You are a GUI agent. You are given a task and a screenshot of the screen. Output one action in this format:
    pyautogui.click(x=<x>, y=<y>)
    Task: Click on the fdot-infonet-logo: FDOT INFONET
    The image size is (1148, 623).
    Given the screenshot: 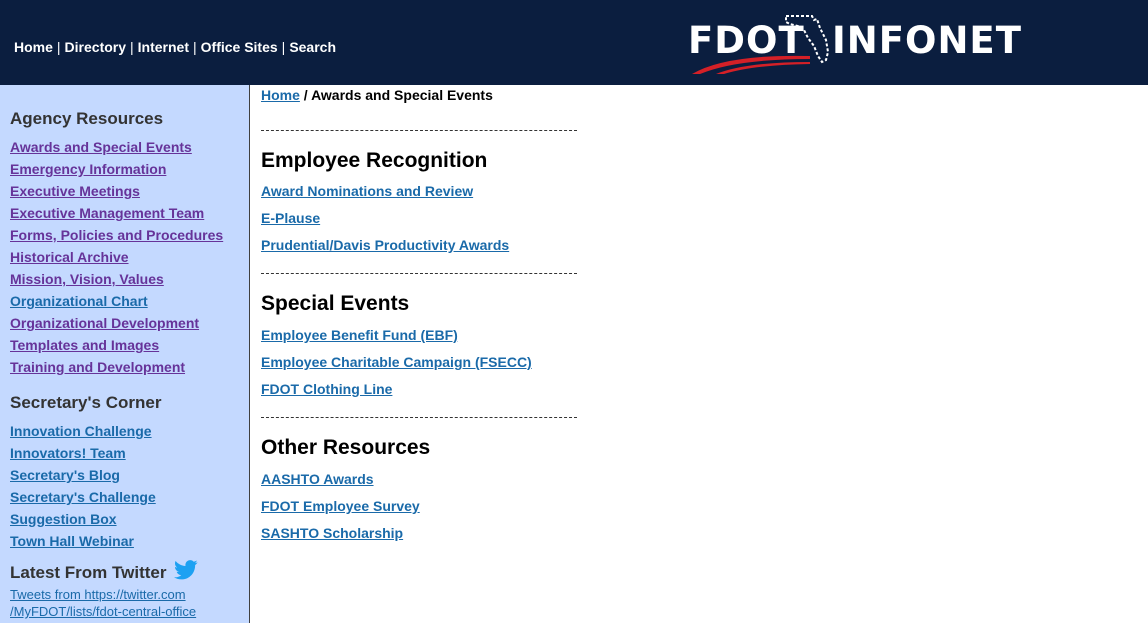 What is the action you would take?
    pyautogui.click(x=853, y=43)
    